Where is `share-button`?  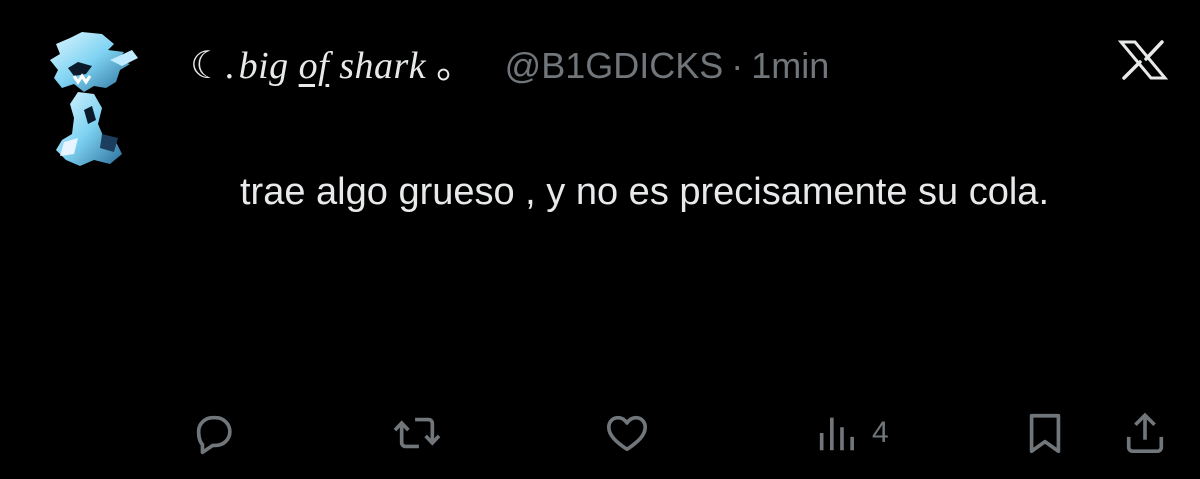 share-button is located at coordinates (1145, 433).